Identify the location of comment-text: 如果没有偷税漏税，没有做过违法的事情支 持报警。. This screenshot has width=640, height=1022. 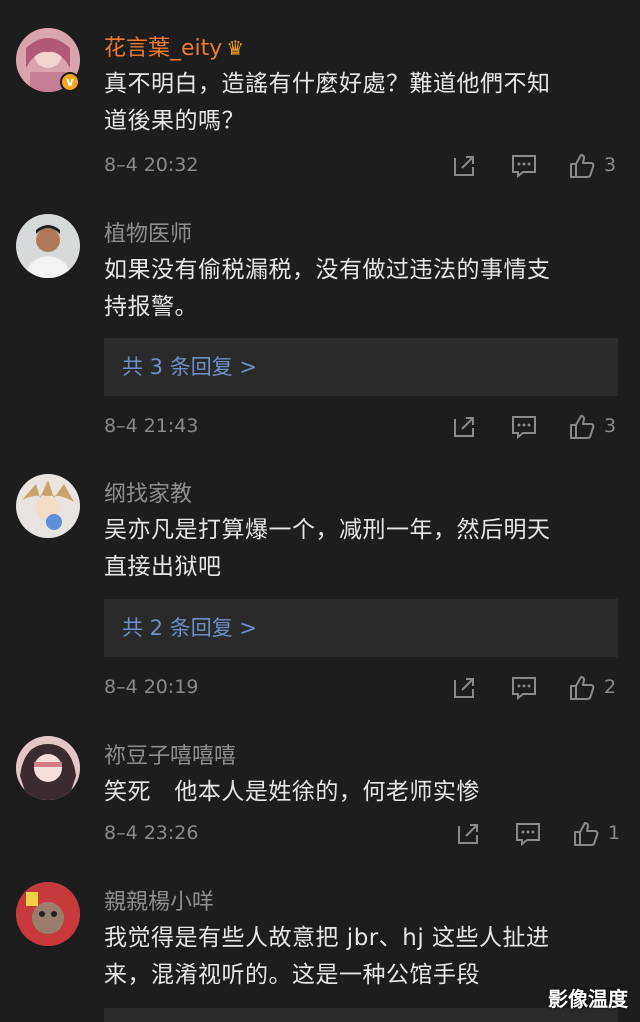
(327, 288).